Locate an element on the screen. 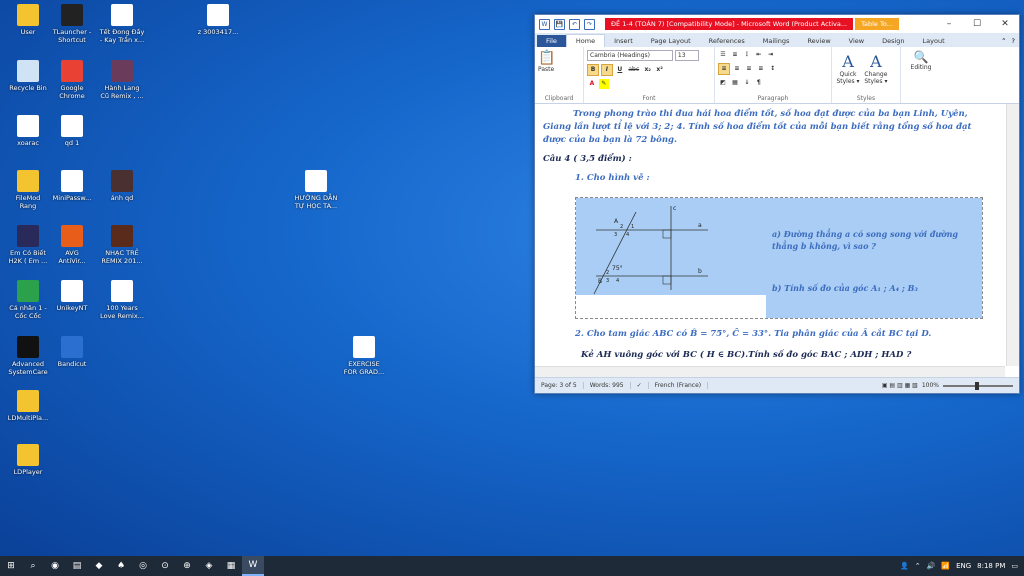 The height and width of the screenshot is (576, 1024). tab-design: Design is located at coordinates (893, 41).